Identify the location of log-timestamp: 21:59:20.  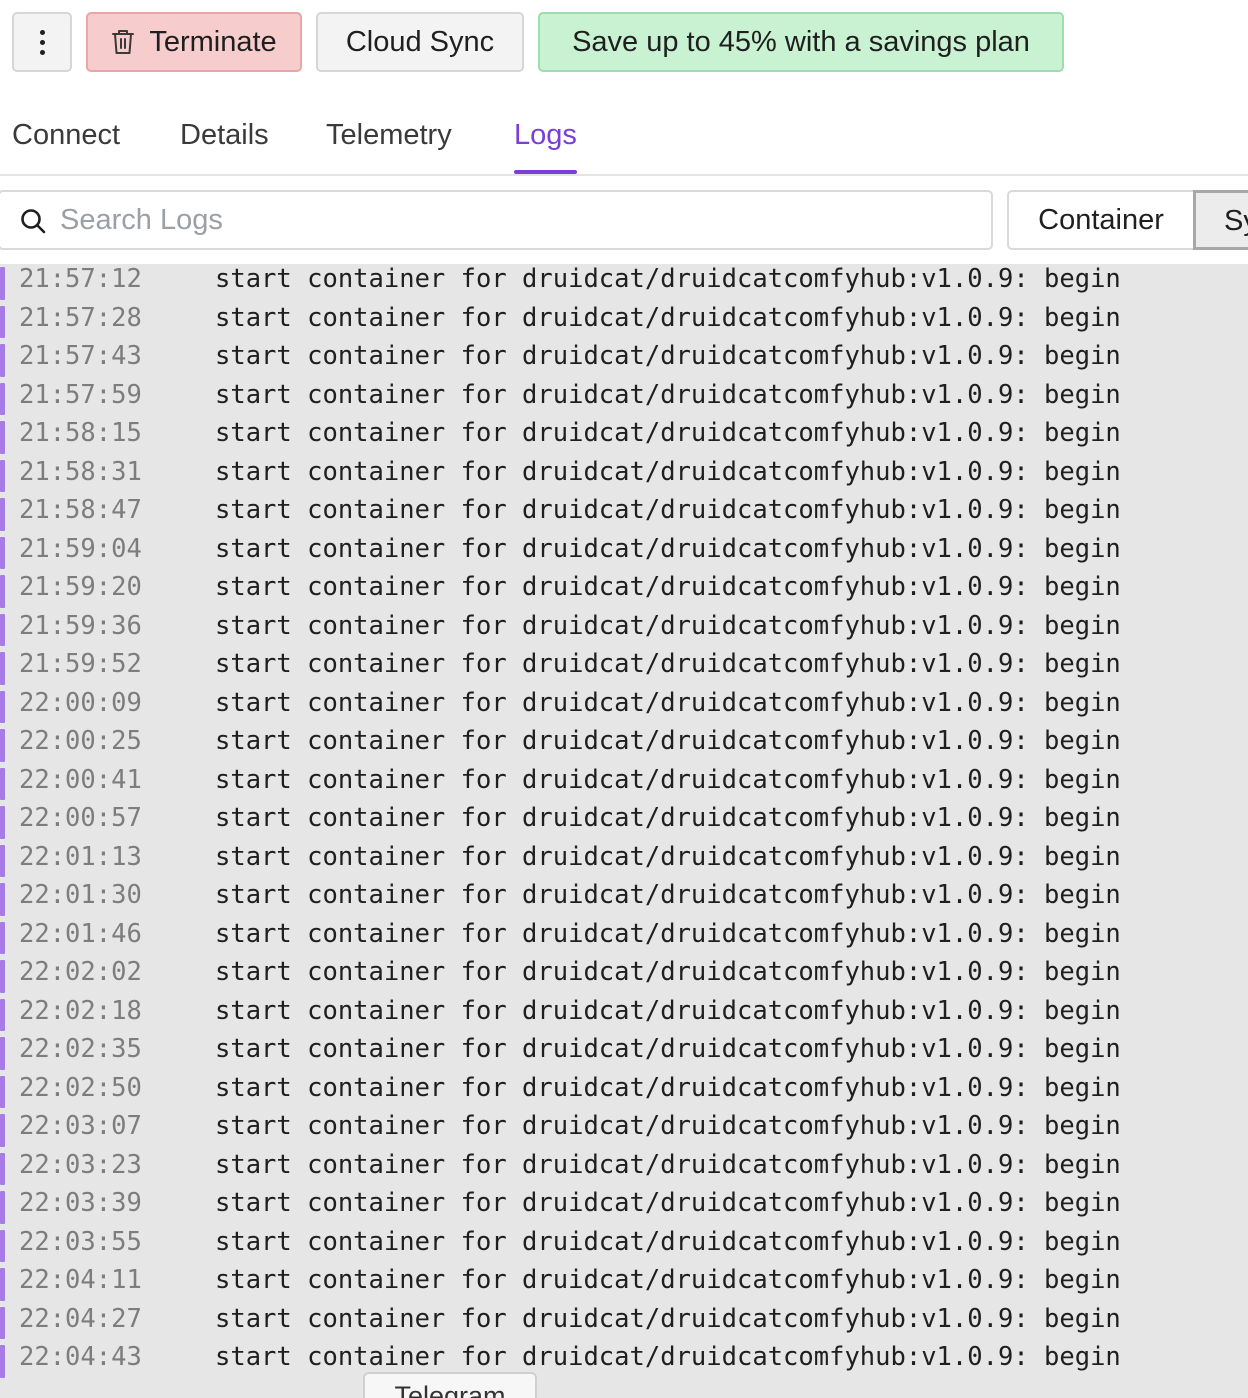
(80, 587).